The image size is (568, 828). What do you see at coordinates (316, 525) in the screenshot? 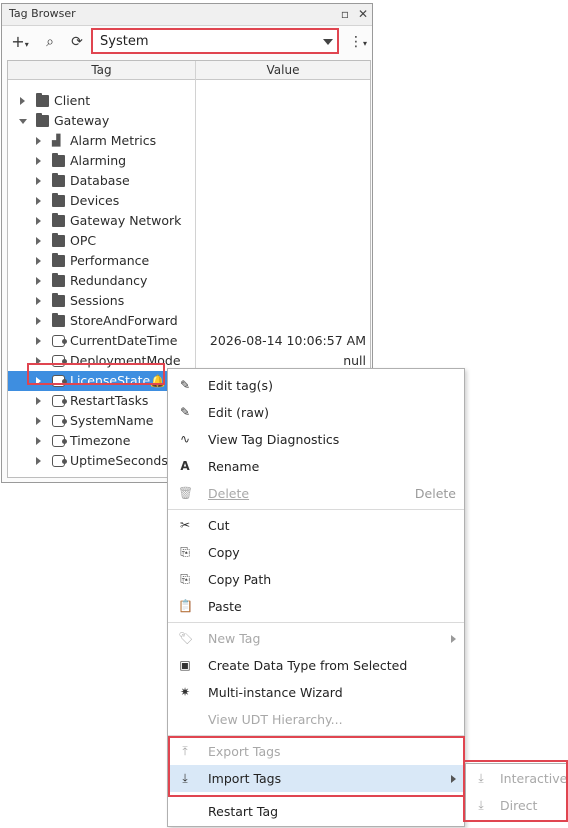
I see `menu-item-cut: ✂ Cut` at bounding box center [316, 525].